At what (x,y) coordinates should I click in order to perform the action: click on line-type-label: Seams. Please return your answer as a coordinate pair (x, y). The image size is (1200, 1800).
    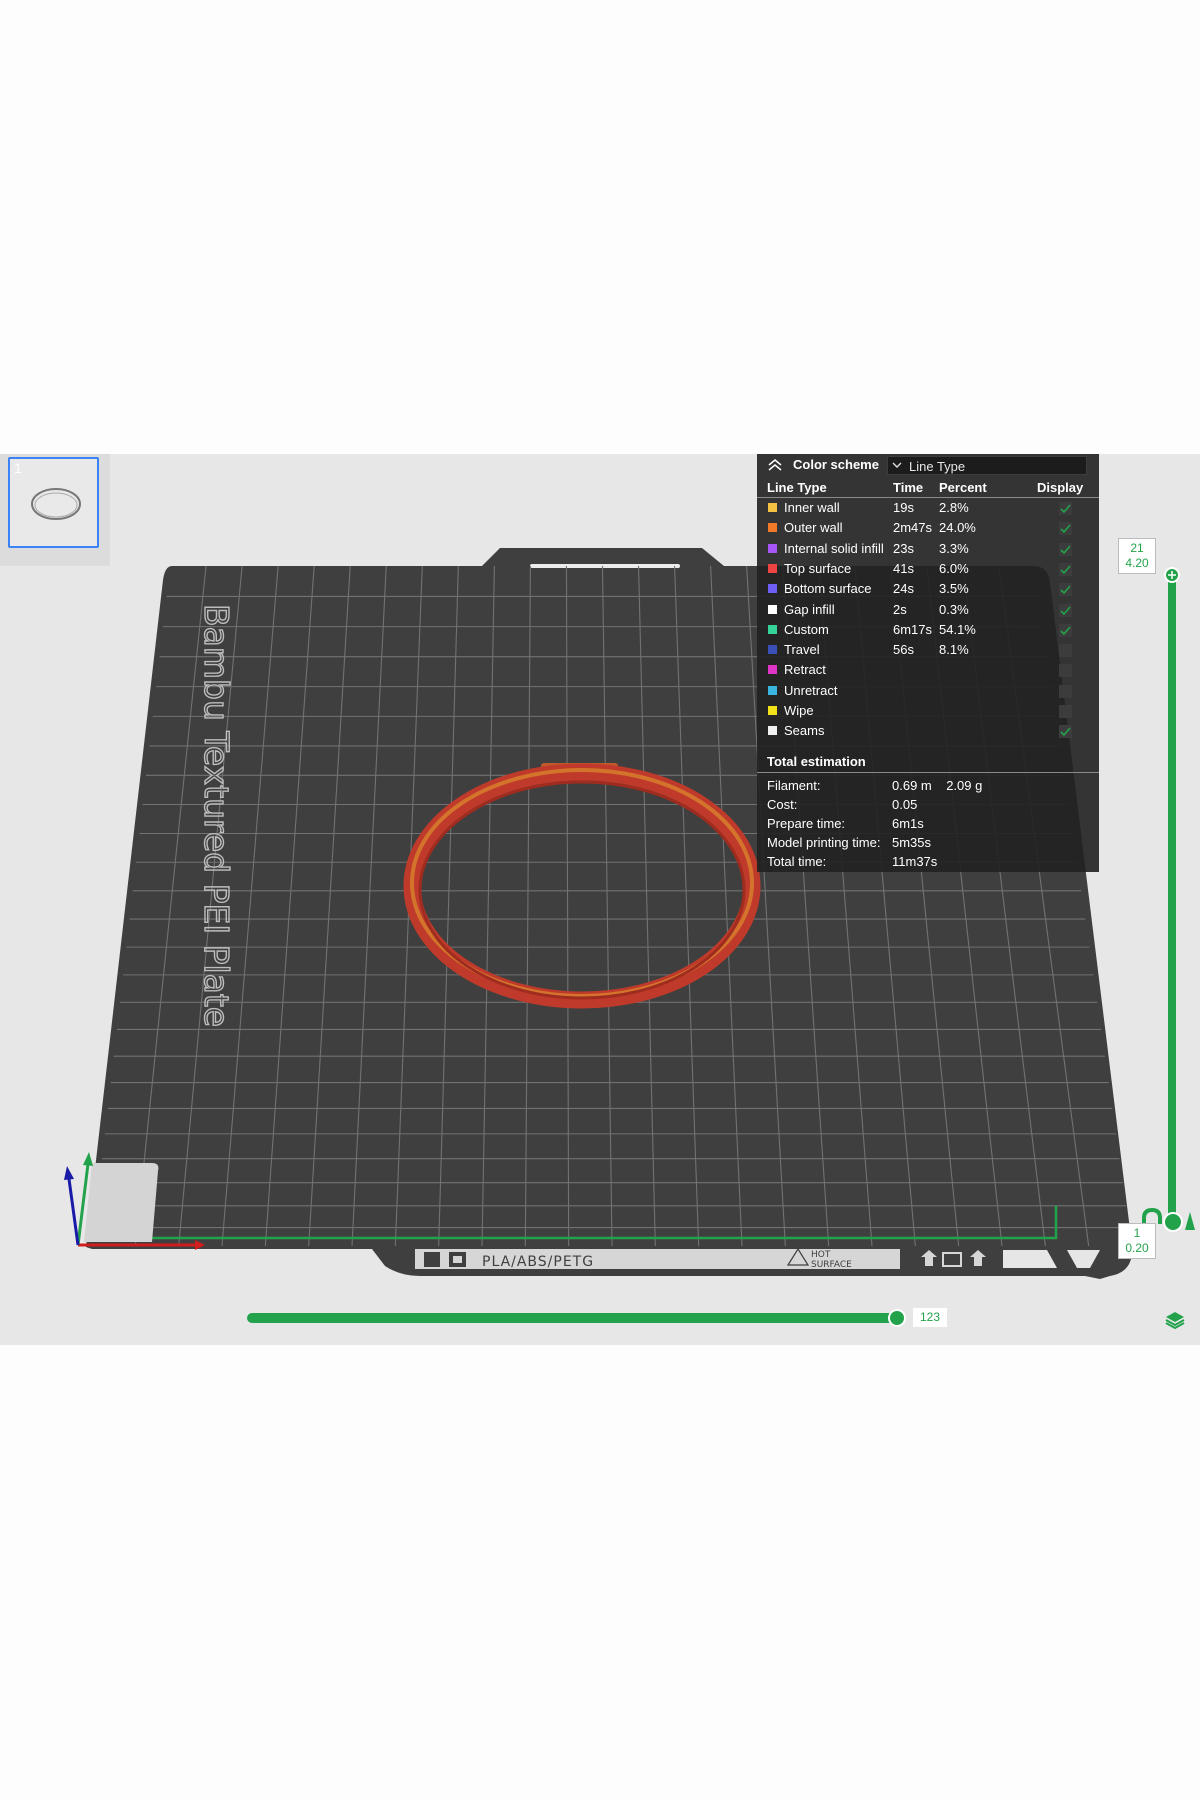
    Looking at the image, I should click on (804, 731).